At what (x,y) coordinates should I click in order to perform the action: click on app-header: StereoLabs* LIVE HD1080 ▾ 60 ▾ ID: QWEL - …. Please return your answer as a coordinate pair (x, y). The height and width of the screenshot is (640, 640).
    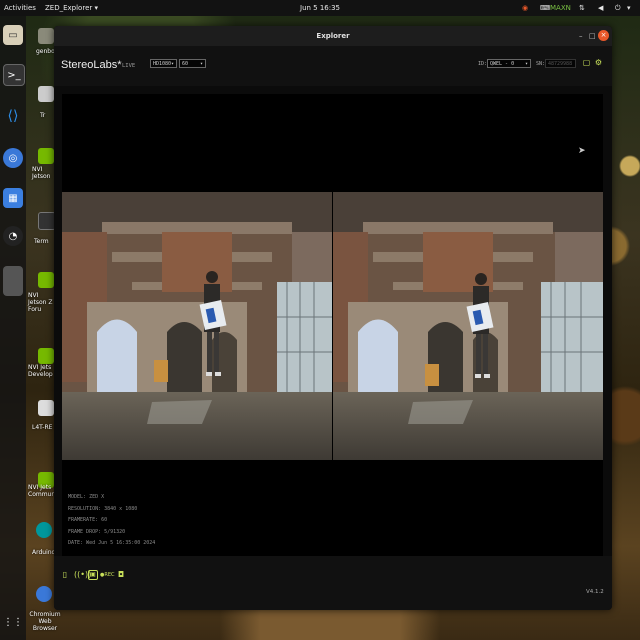
    Looking at the image, I should click on (333, 66).